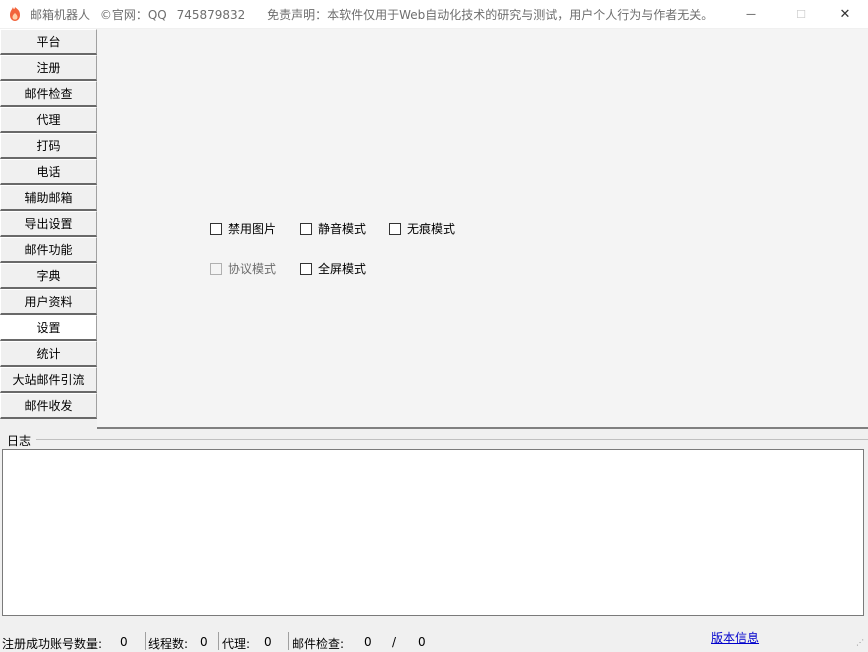 The width and height of the screenshot is (868, 652). I want to click on title-copyright: ©官网：QQ, so click(133, 15).